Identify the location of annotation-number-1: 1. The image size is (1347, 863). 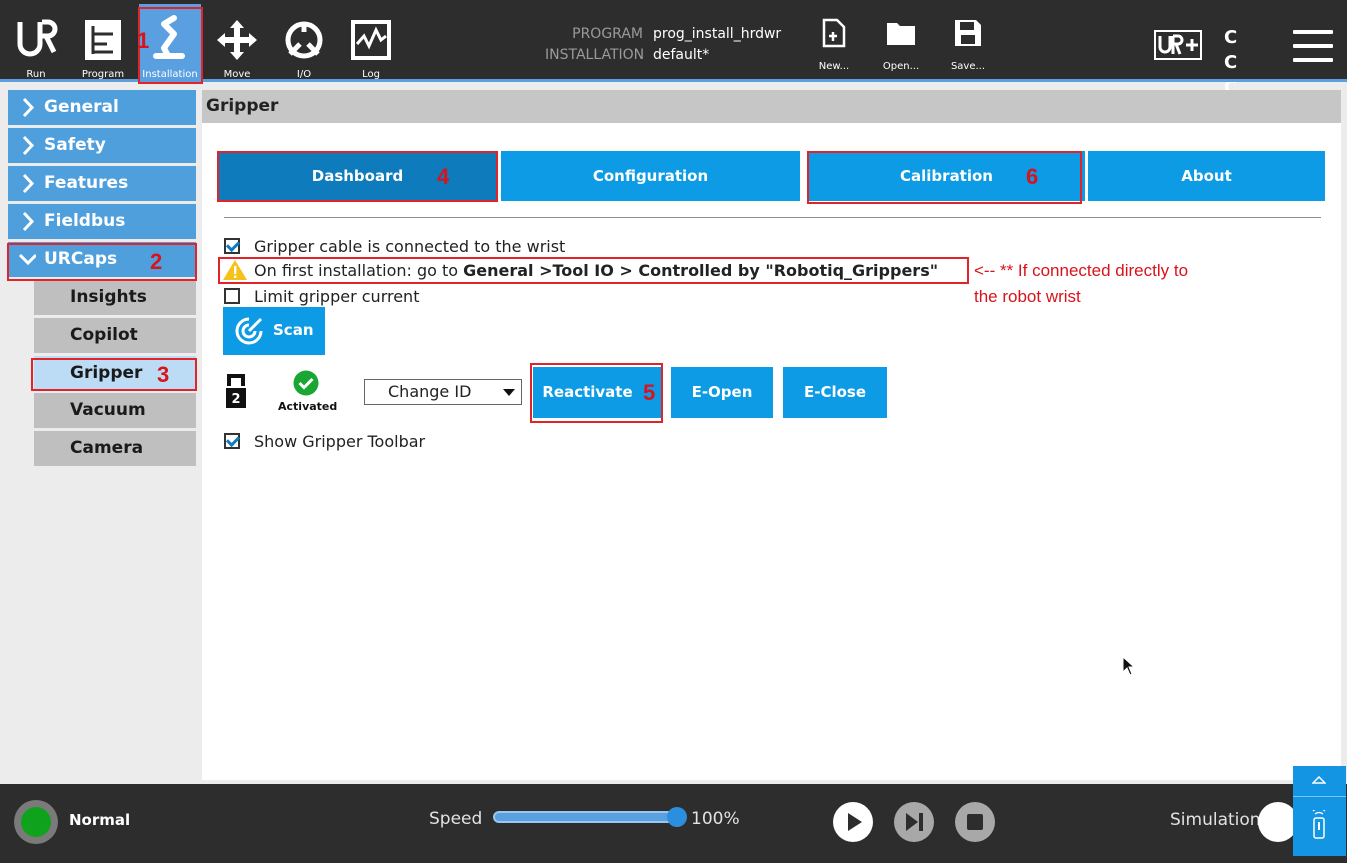
(143, 40).